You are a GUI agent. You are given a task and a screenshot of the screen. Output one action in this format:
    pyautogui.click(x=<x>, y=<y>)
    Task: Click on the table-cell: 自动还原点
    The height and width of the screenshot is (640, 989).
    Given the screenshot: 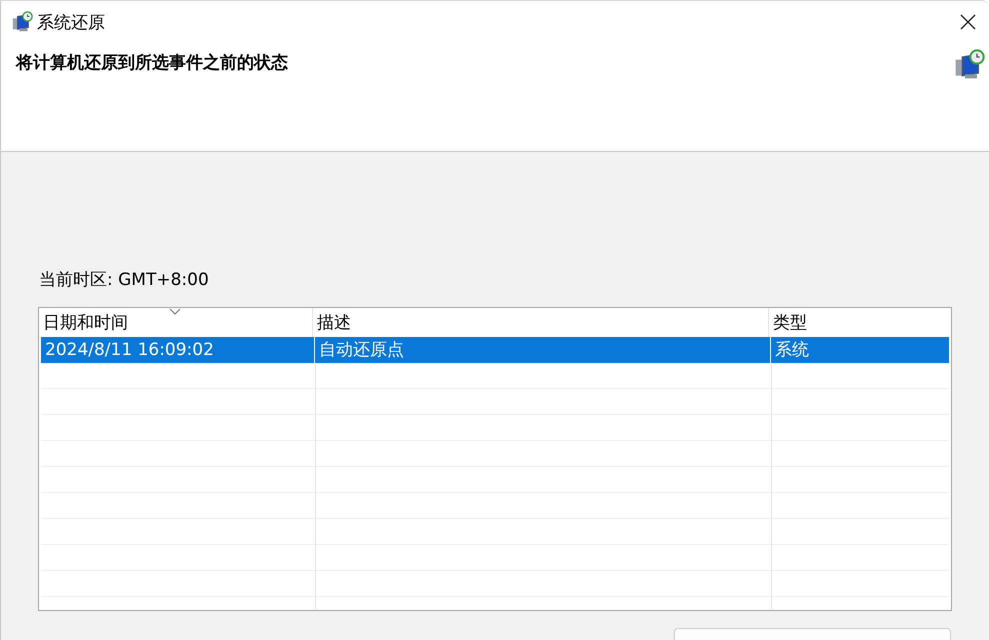 What is the action you would take?
    pyautogui.click(x=543, y=350)
    